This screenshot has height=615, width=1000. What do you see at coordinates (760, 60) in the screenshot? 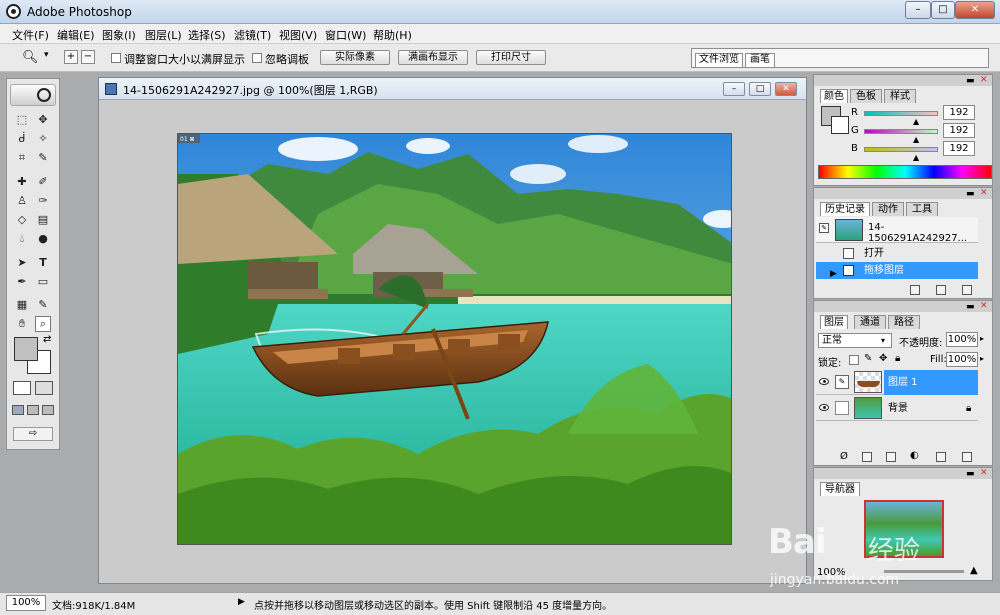
I see `tab-brushes: 画笔` at bounding box center [760, 60].